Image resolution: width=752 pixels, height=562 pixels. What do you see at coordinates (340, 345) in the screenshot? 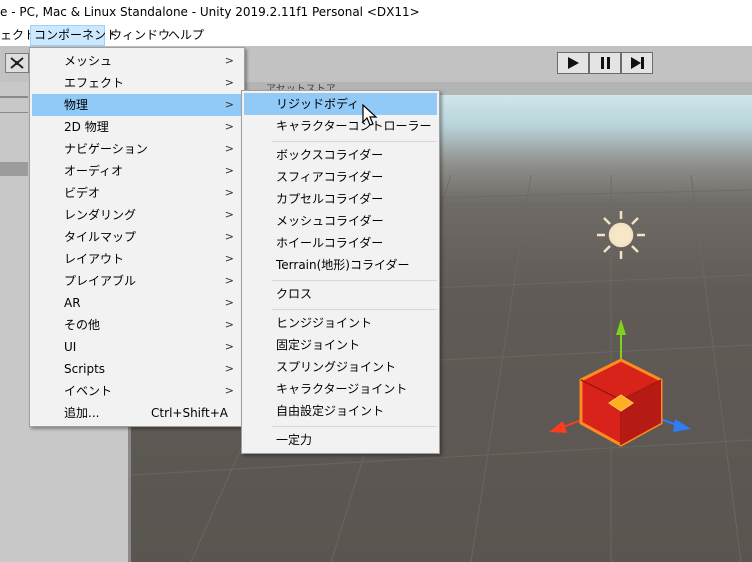
I see `menu-item-fixed-joint: 固定ジョイント` at bounding box center [340, 345].